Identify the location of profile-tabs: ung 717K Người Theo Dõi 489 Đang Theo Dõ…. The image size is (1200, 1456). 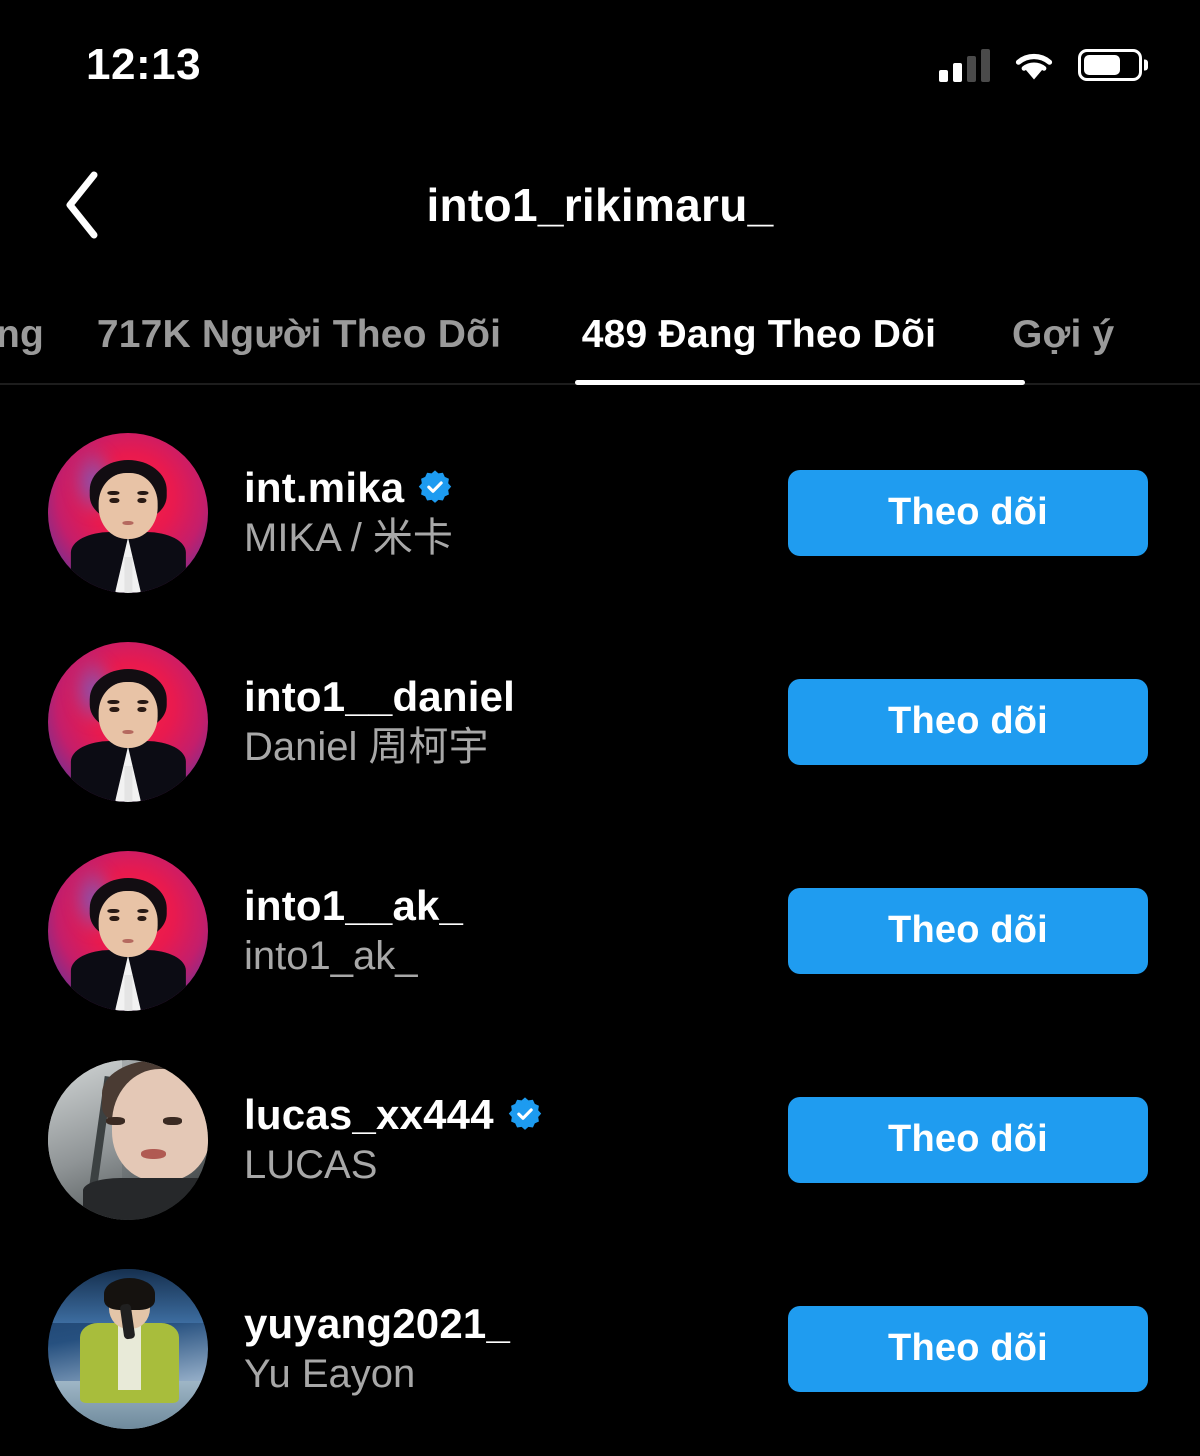
(600, 335).